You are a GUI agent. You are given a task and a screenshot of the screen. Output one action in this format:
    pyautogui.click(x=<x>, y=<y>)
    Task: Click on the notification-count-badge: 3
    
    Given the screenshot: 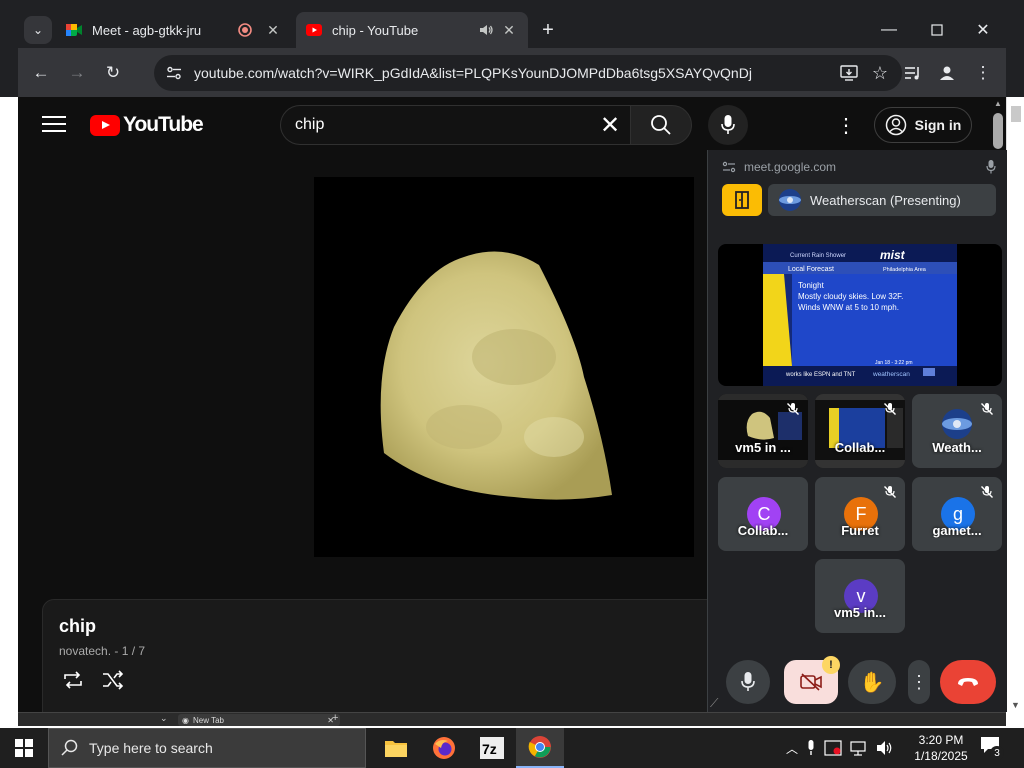 What is the action you would take?
    pyautogui.click(x=997, y=753)
    